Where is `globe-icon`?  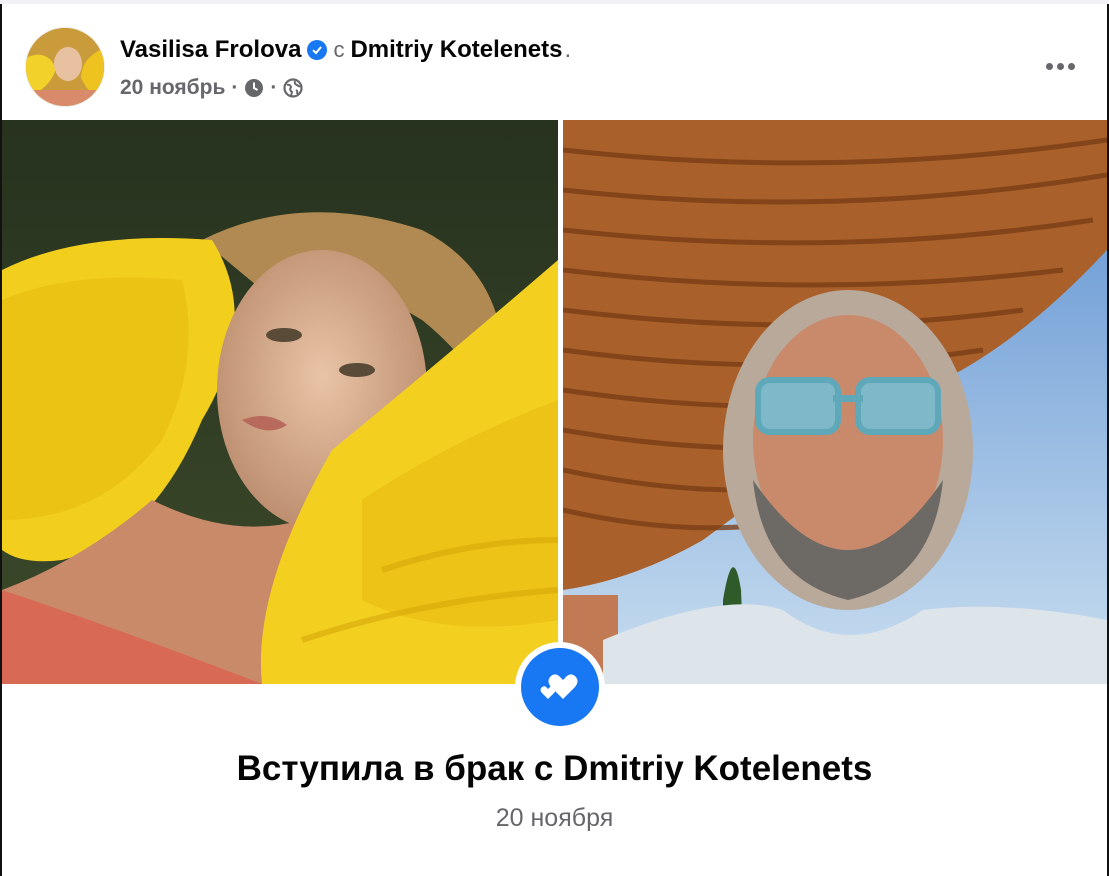
globe-icon is located at coordinates (293, 88).